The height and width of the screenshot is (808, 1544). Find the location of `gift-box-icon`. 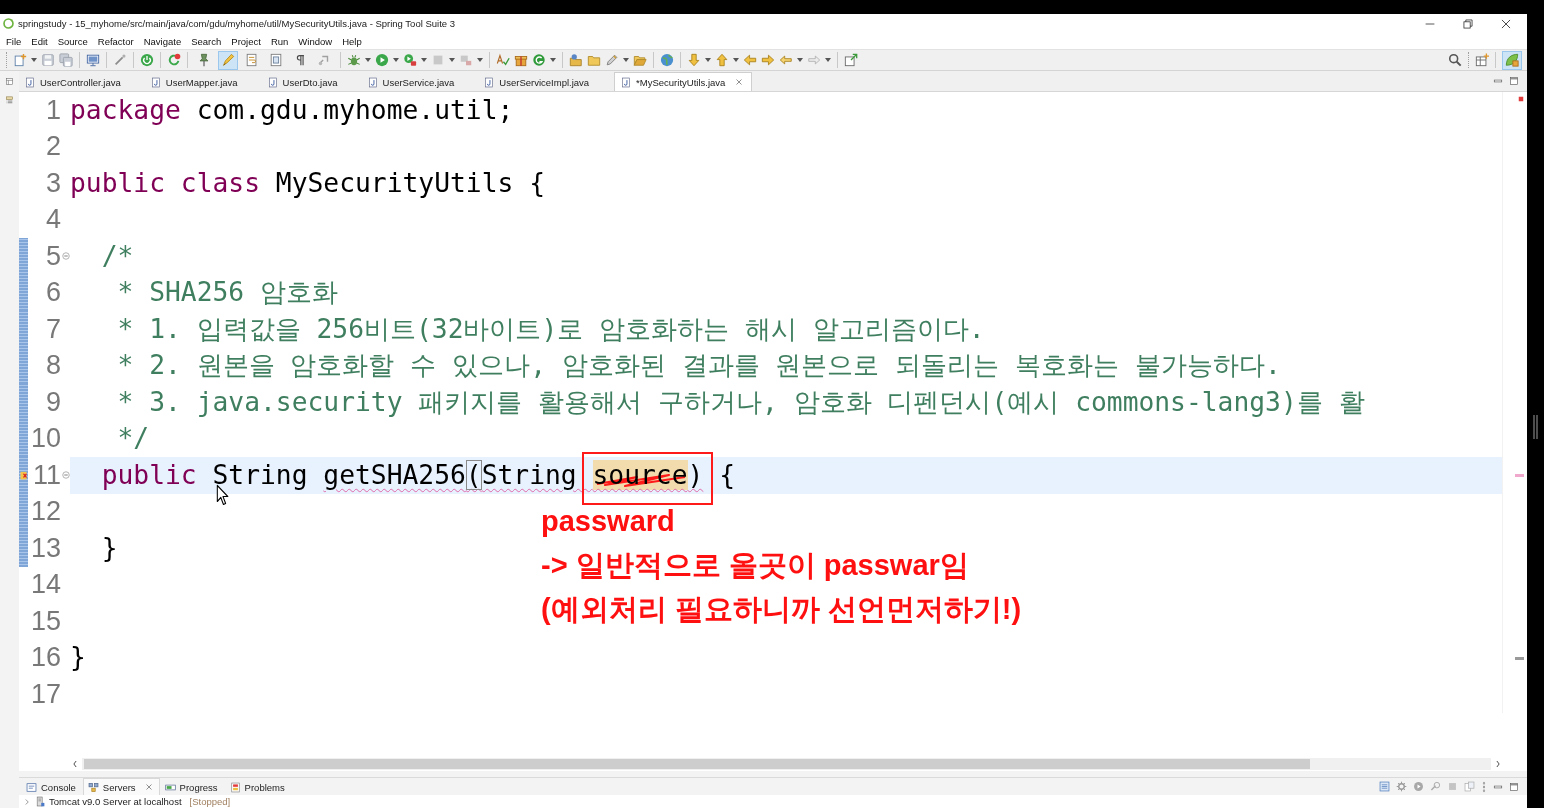

gift-box-icon is located at coordinates (521, 60).